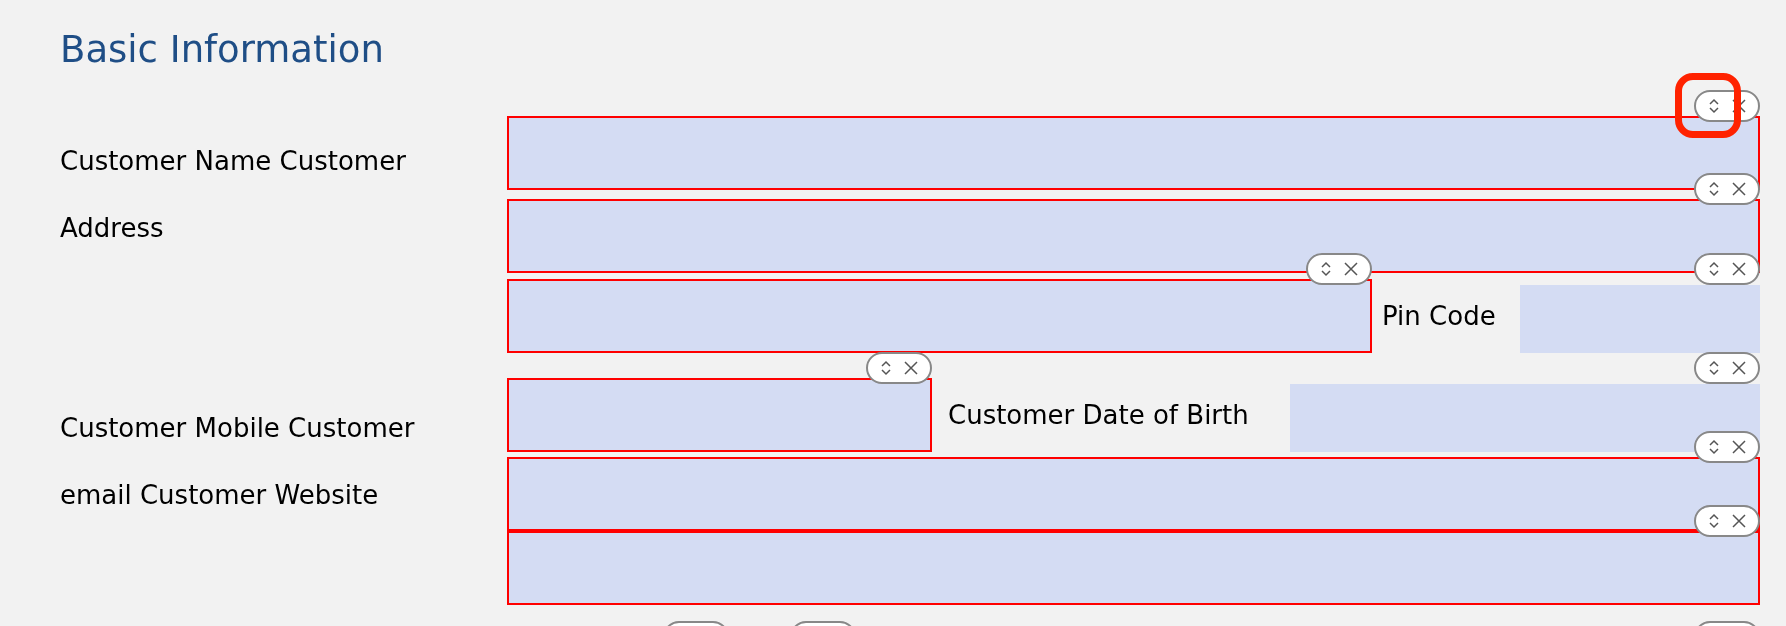 Image resolution: width=1786 pixels, height=626 pixels. What do you see at coordinates (219, 495) in the screenshot?
I see `field-label: email Customer Website` at bounding box center [219, 495].